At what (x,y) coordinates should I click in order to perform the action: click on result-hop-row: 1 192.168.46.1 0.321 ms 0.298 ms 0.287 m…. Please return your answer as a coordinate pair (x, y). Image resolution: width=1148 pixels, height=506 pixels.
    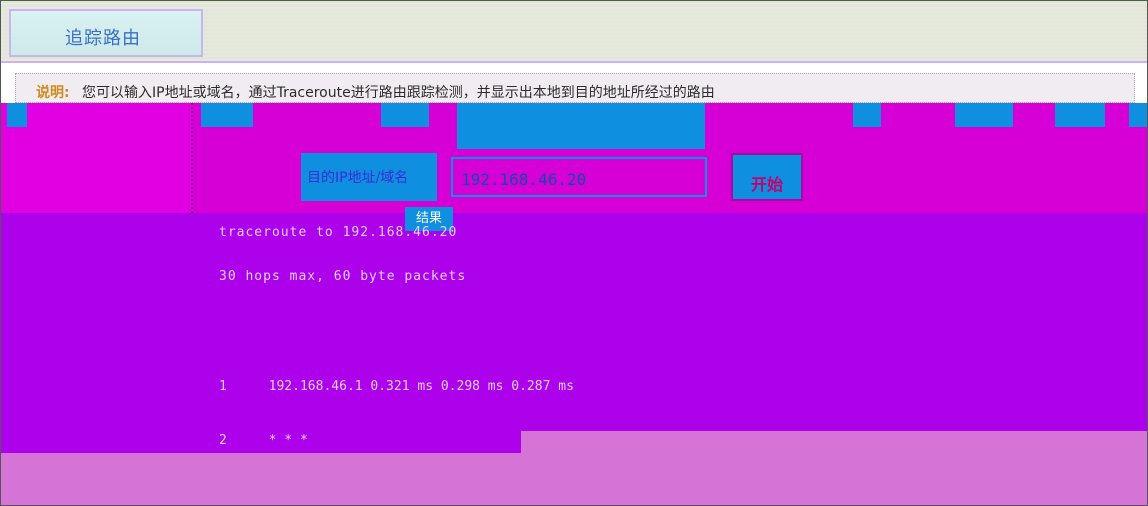
    Looking at the image, I should click on (396, 386).